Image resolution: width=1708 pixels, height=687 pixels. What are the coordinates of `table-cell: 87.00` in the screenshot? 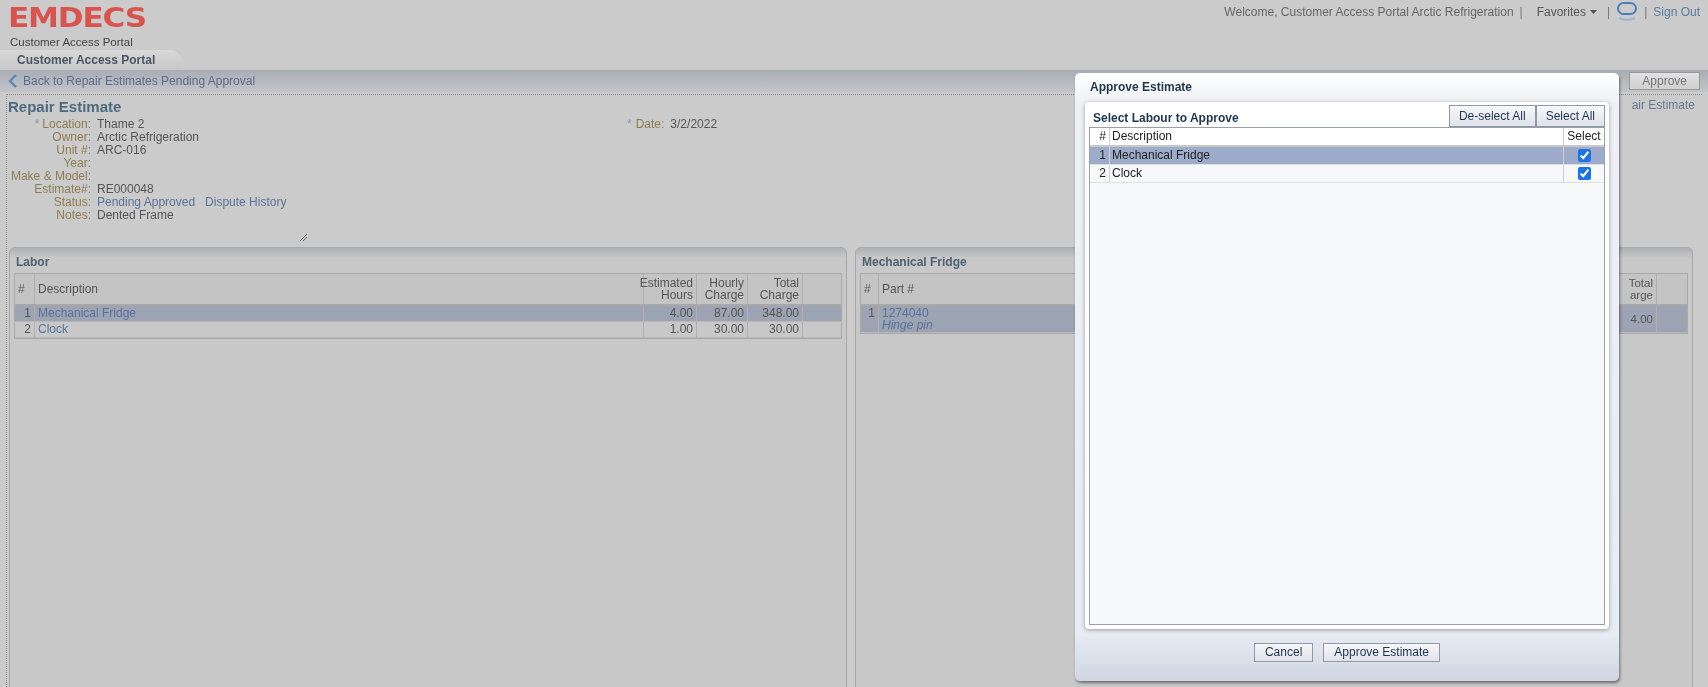 It's located at (722, 313).